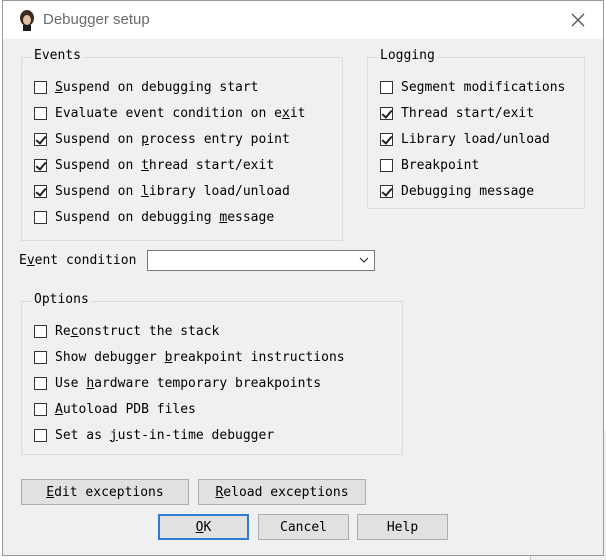 Image resolution: width=606 pixels, height=560 pixels. I want to click on logging-option-4: Debugging message, so click(457, 191).